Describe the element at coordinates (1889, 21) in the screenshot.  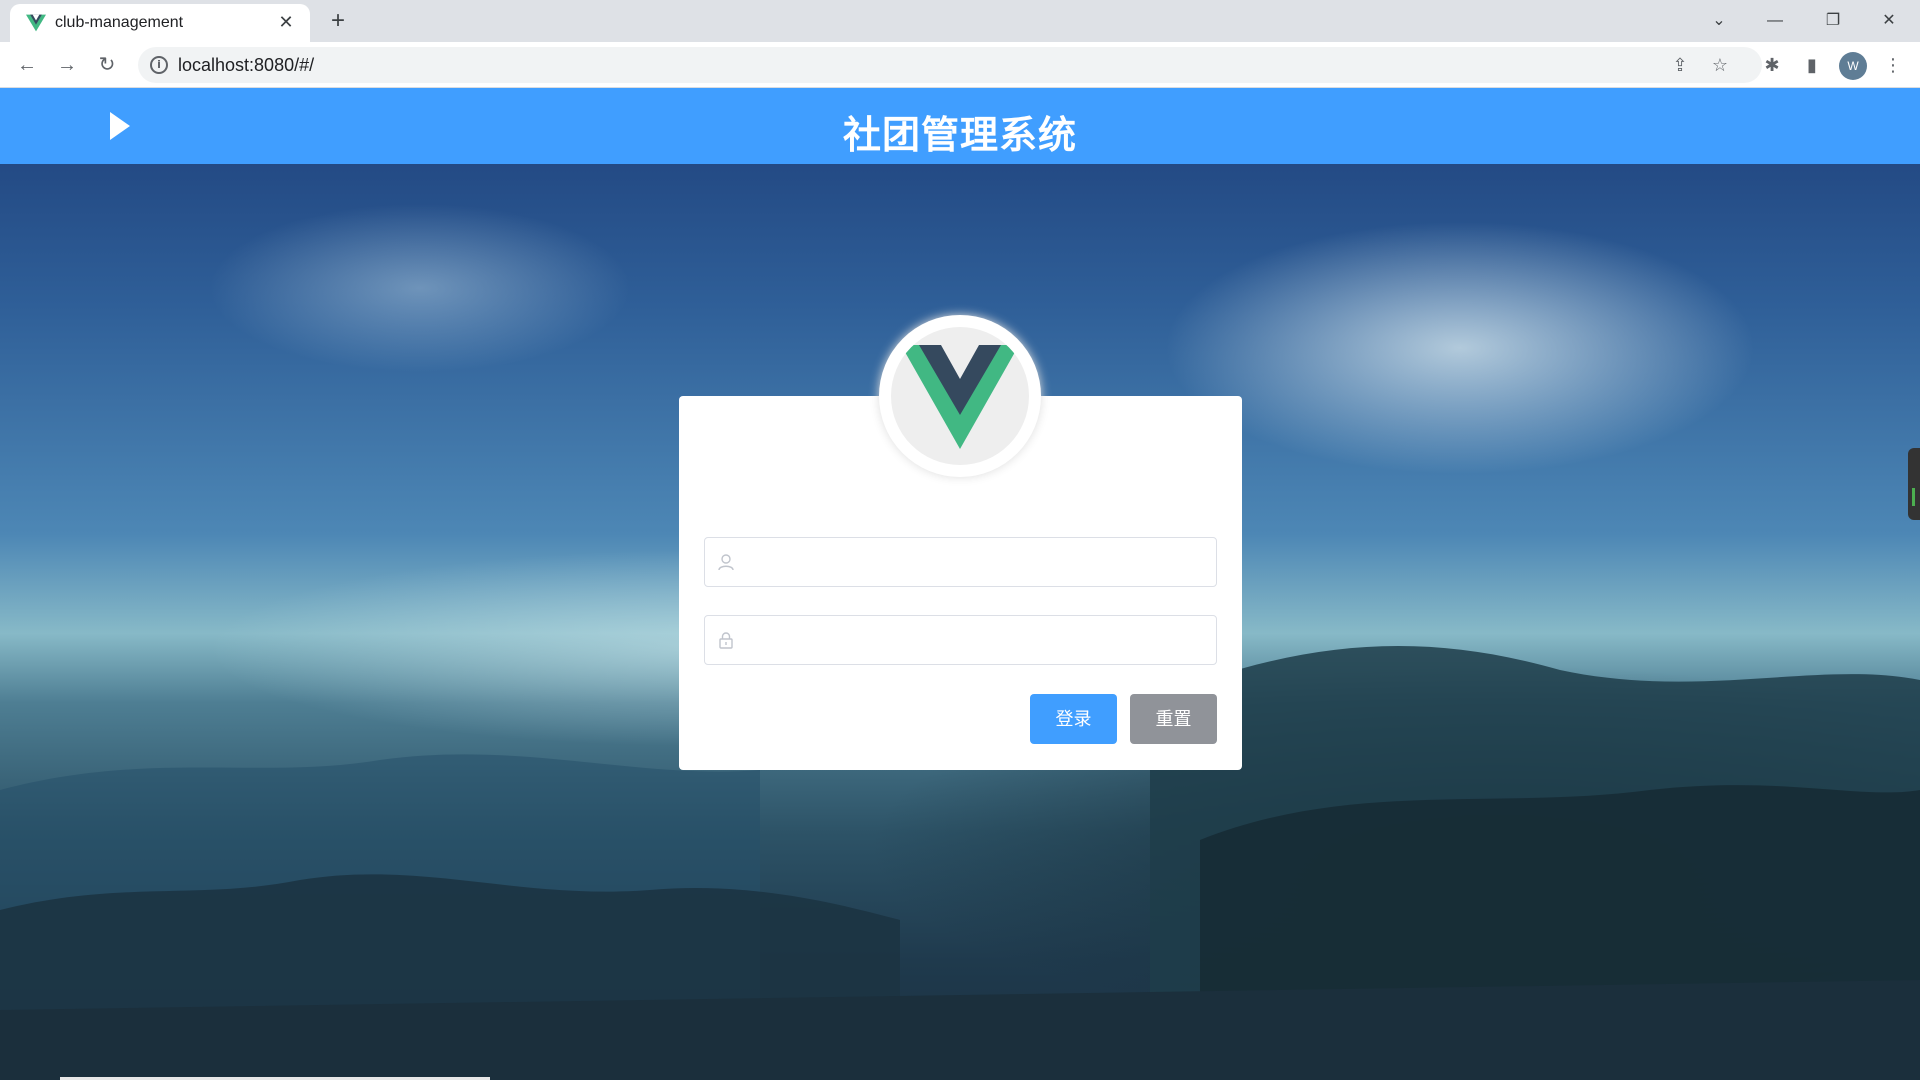
I see `close-window-icon: ✕` at that location.